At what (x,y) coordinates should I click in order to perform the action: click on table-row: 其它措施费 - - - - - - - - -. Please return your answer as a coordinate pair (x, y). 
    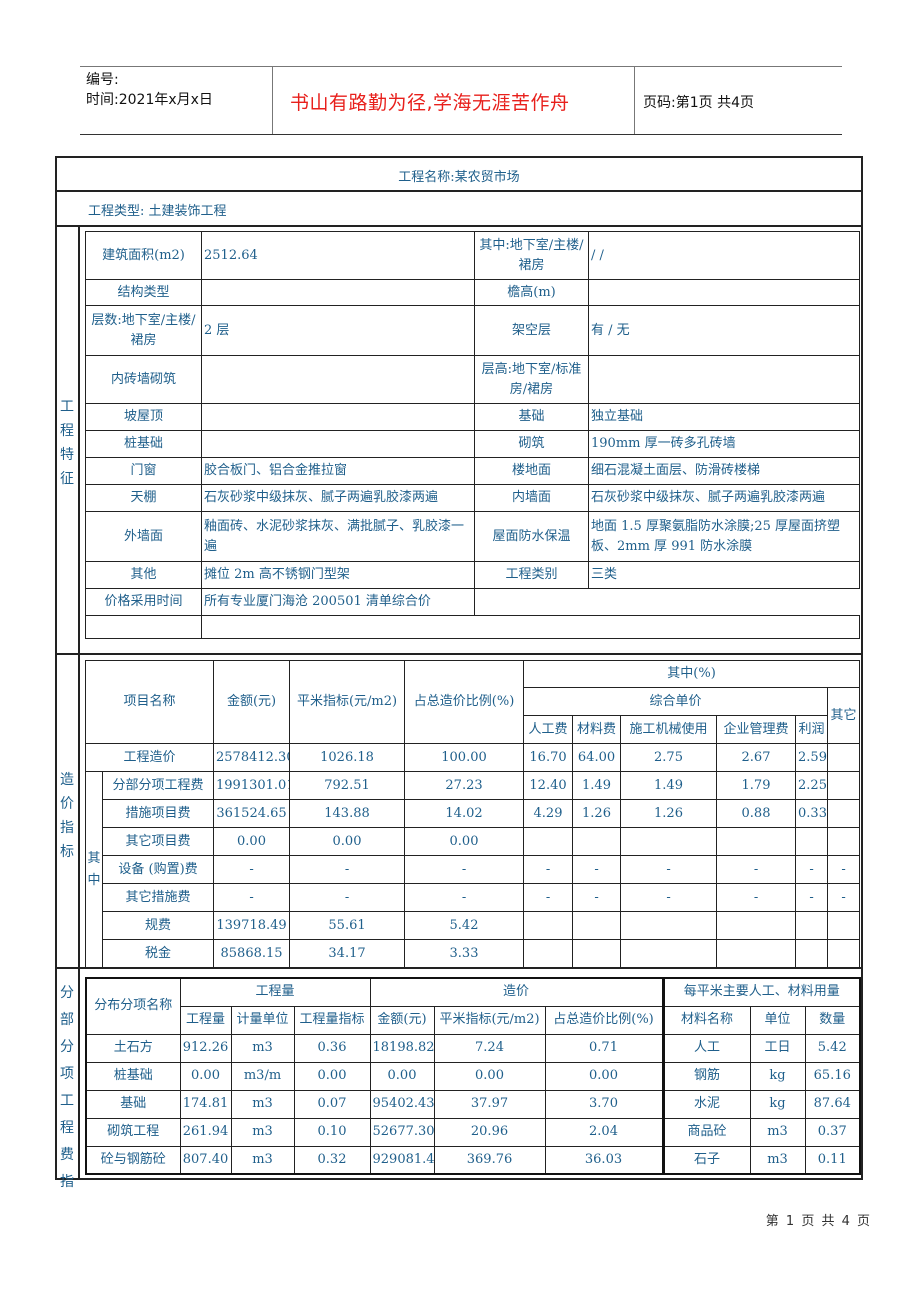
    Looking at the image, I should click on (473, 897).